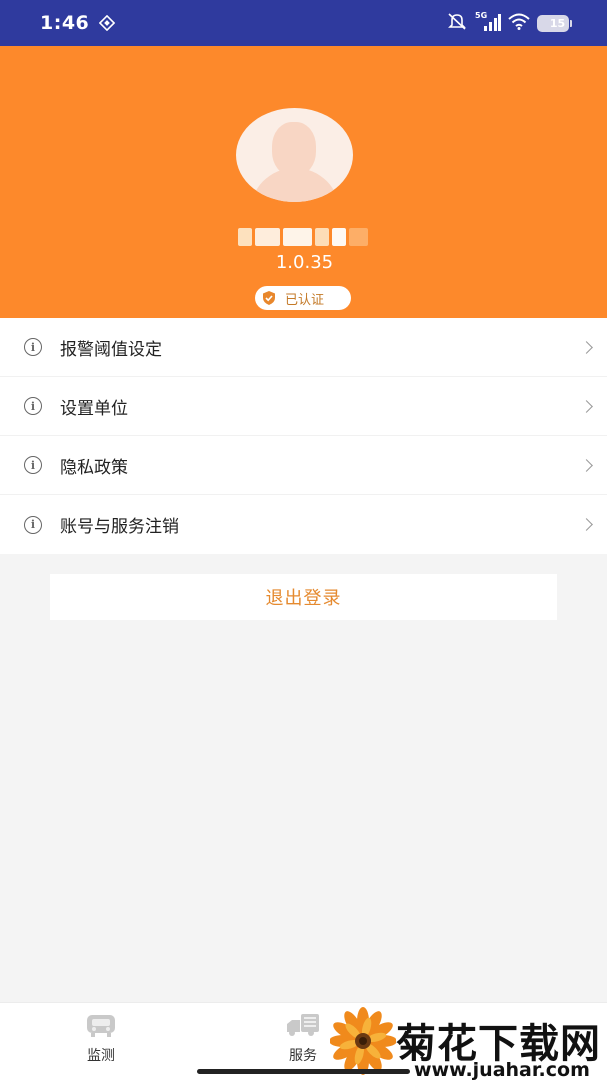 The width and height of the screenshot is (607, 1080). Describe the element at coordinates (101, 1025) in the screenshot. I see `car-monitor-icon` at that location.